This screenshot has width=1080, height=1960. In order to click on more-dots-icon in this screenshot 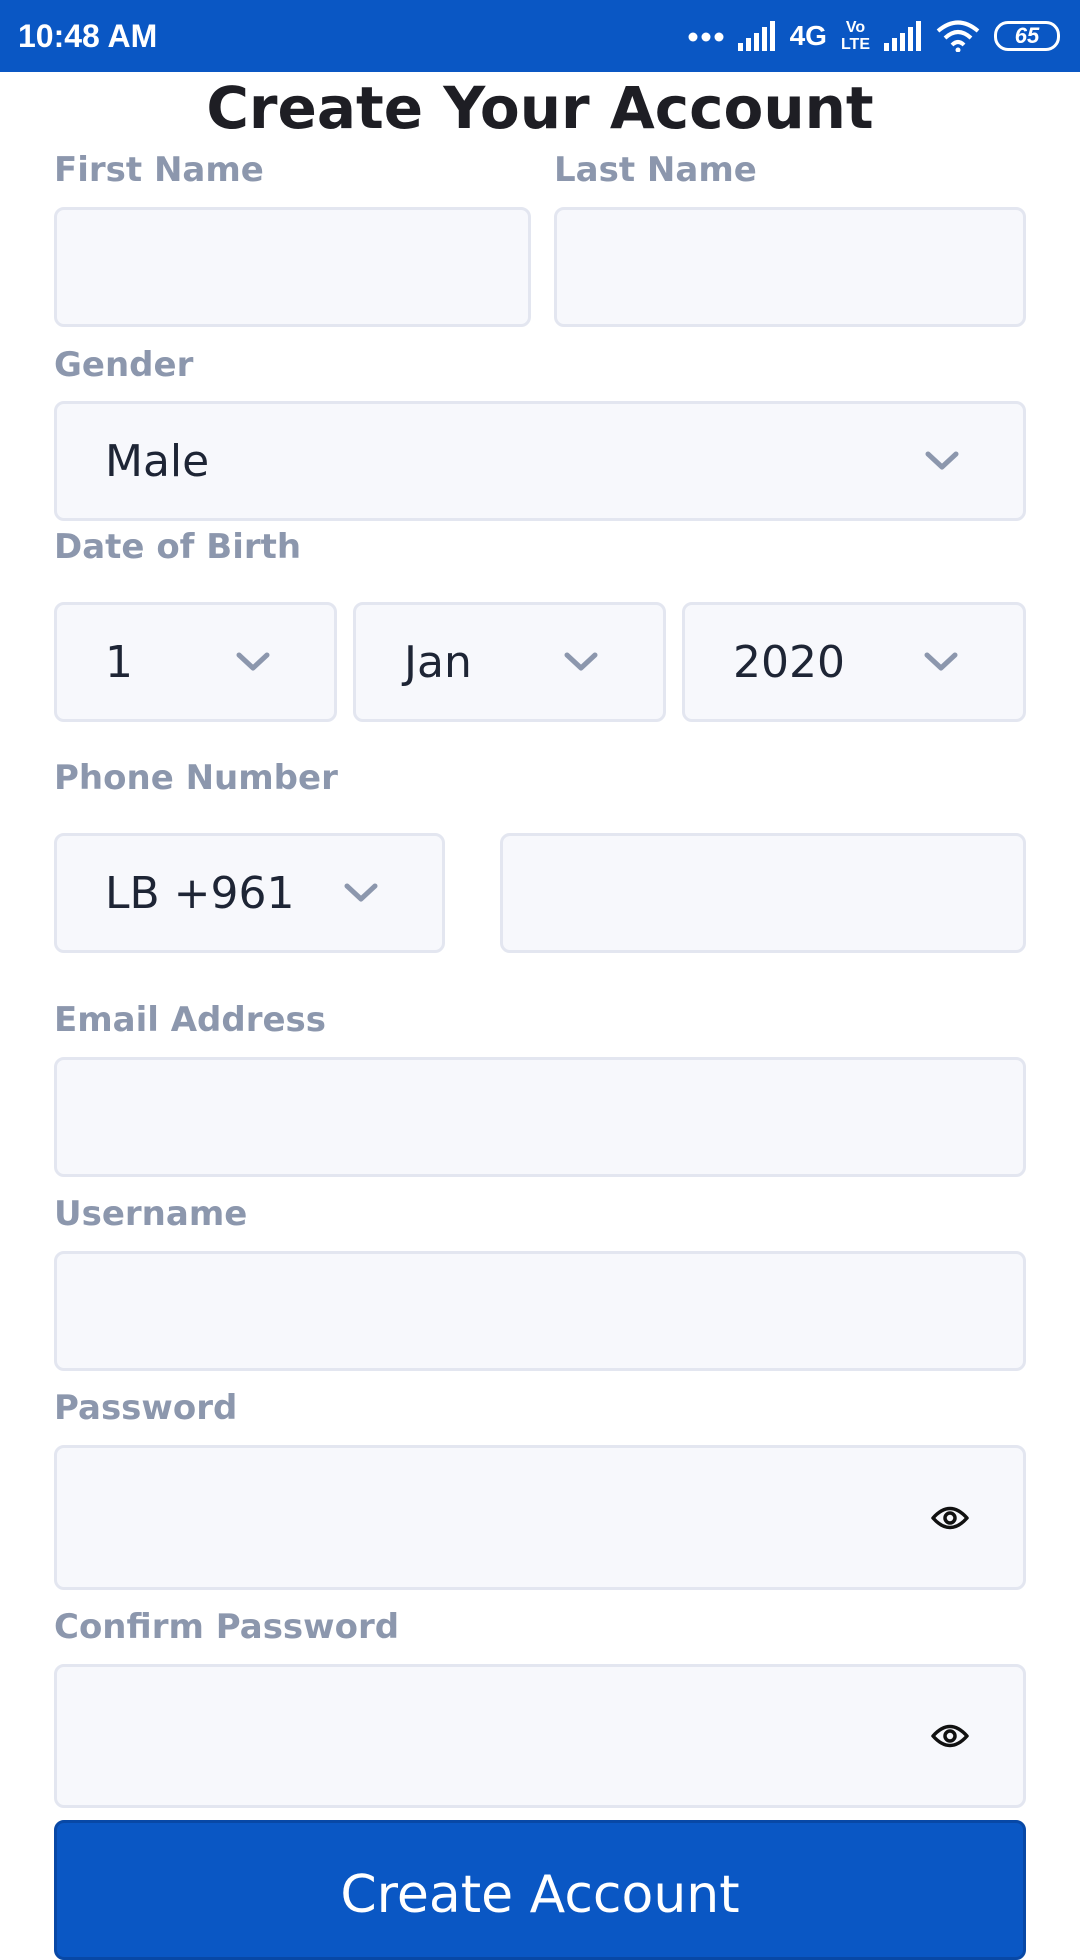, I will do `click(706, 37)`.